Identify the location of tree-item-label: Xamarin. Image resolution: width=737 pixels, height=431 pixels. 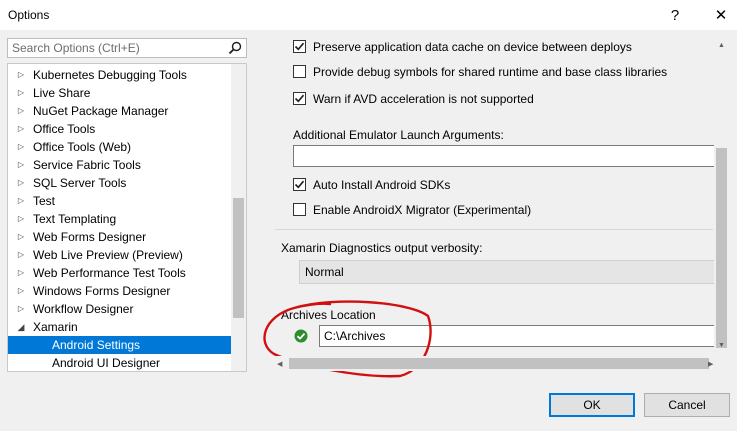
(55, 327).